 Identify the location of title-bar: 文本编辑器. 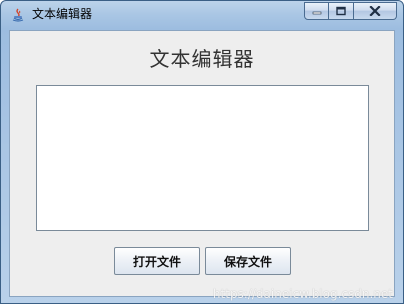
(202, 15).